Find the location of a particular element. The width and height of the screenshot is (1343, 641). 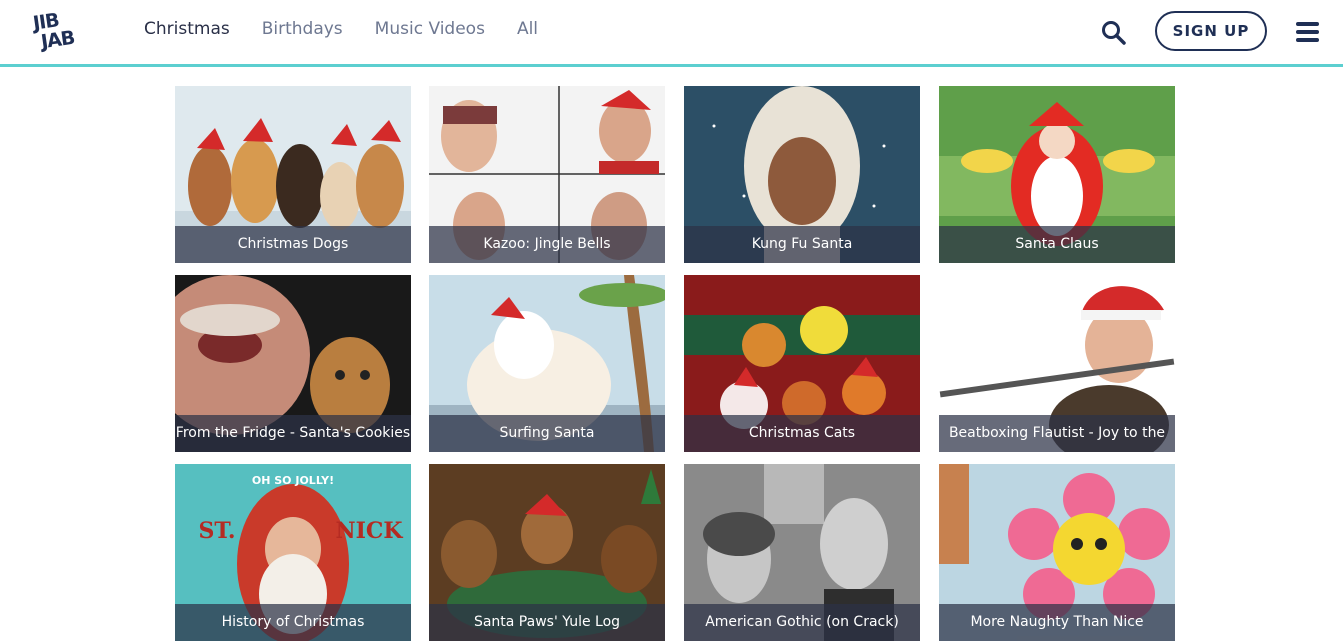

art-text-st: ST. is located at coordinates (216, 531).